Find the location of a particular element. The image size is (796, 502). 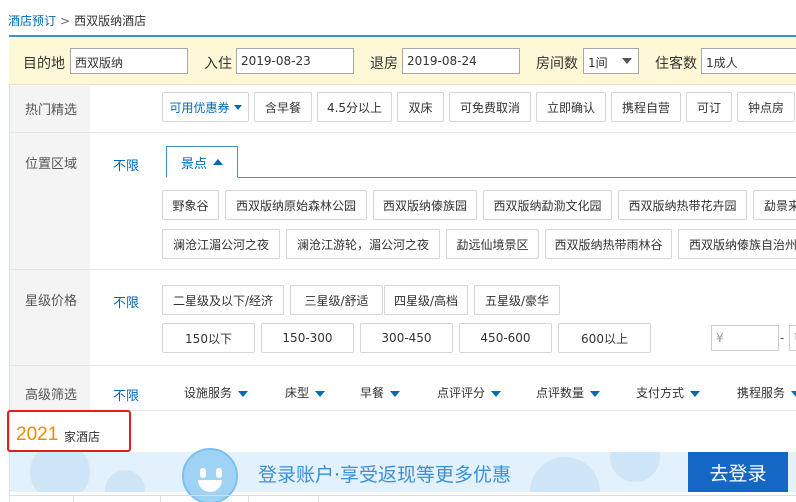

tab-underline is located at coordinates (481, 177).